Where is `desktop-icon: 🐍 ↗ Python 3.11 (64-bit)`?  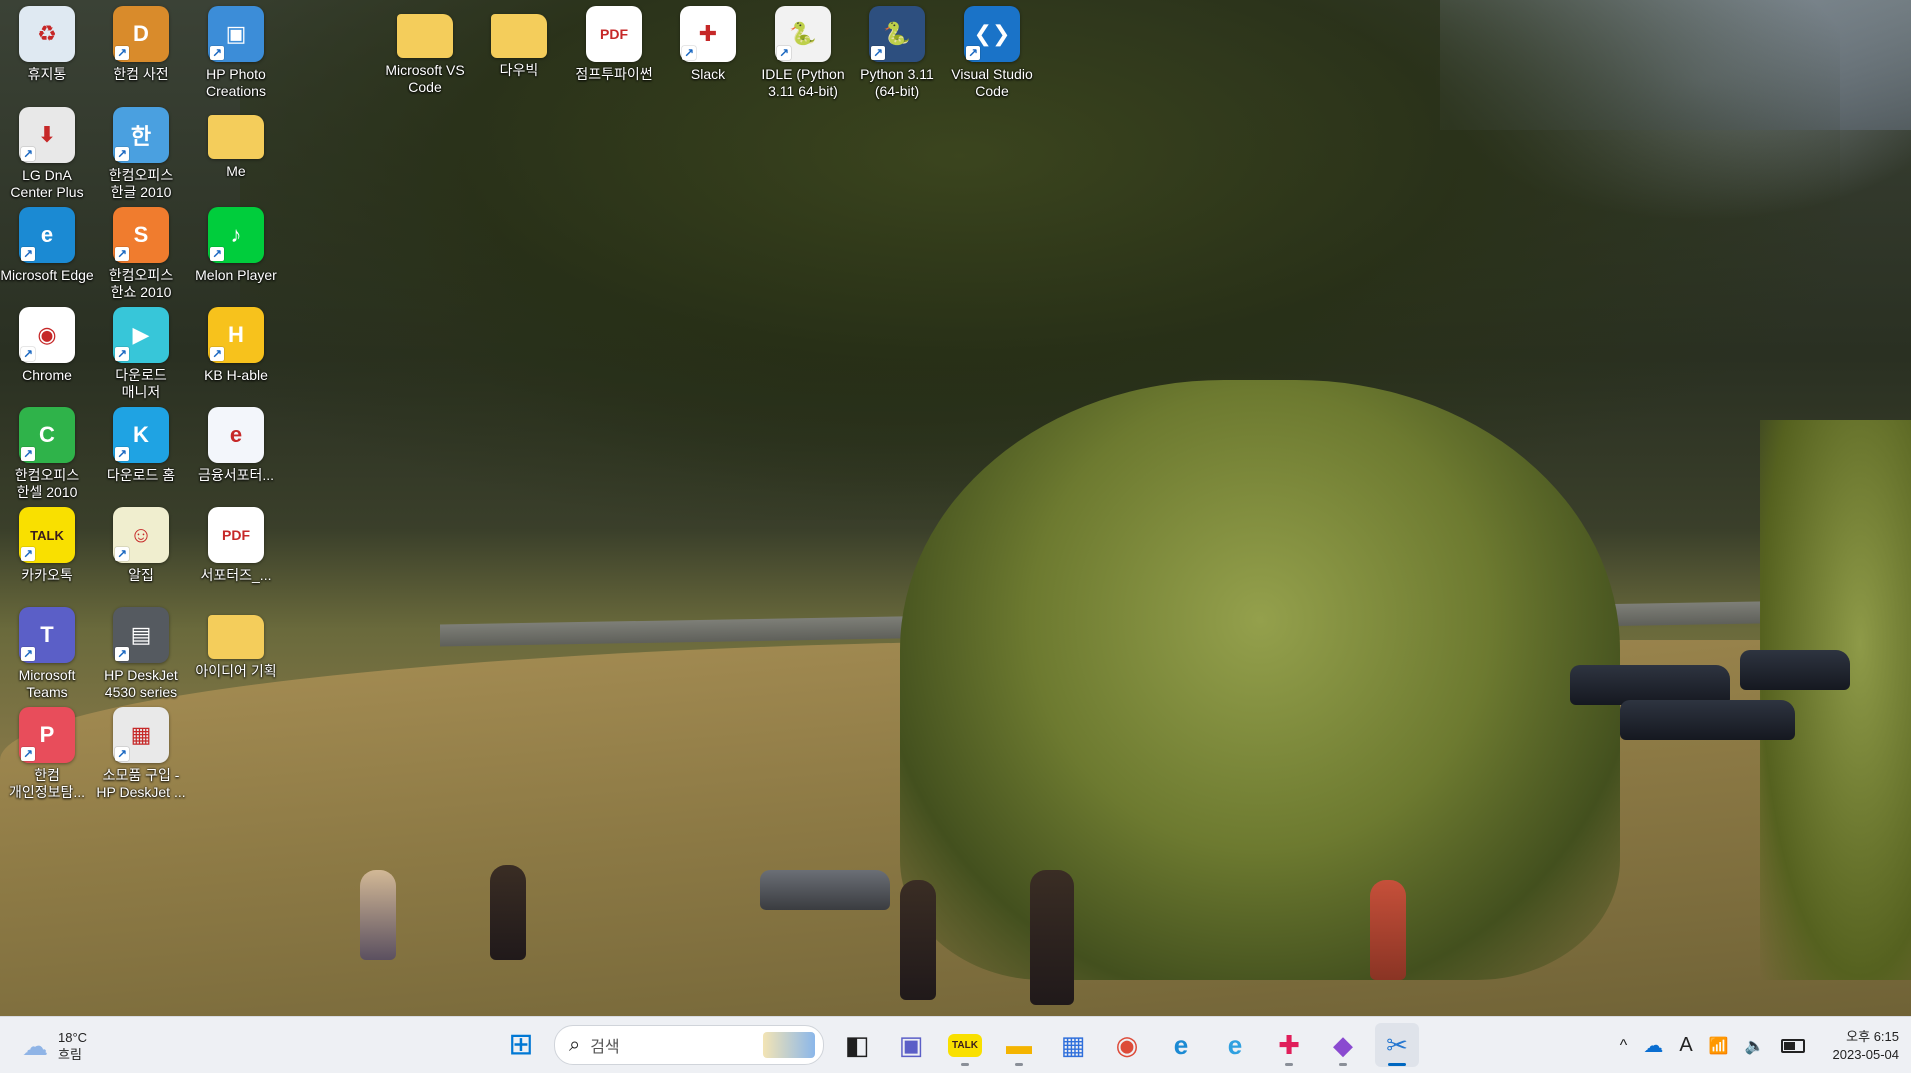
desktop-icon: 🐍 ↗ Python 3.11 (64-bit) is located at coordinates (897, 54).